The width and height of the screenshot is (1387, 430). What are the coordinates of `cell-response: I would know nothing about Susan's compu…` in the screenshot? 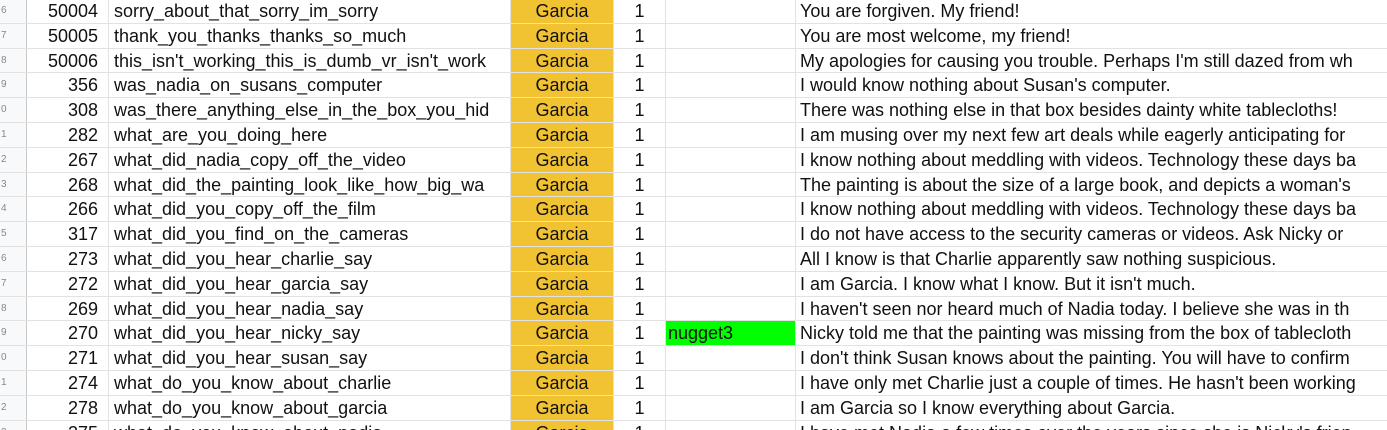 It's located at (1091, 85).